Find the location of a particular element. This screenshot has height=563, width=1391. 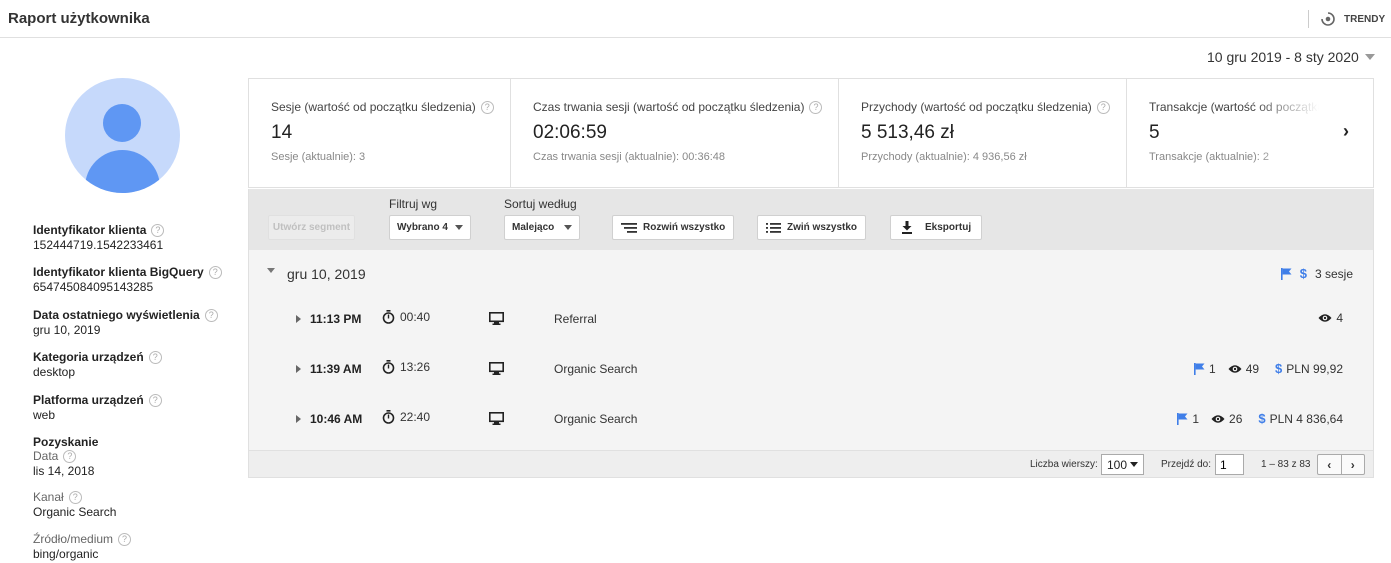

channel-block: Kanał? Organic Search is located at coordinates (74, 504).